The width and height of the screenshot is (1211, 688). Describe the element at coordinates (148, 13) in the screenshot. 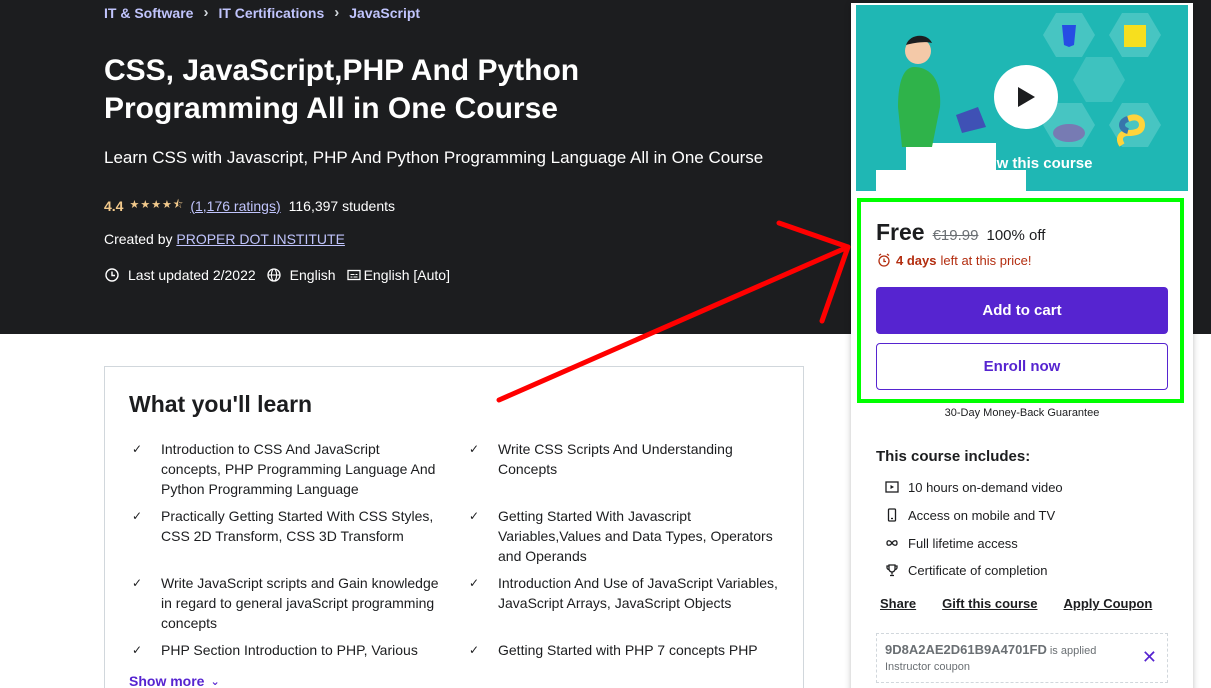

I see `breadcrumb-it-software: IT & Software` at that location.